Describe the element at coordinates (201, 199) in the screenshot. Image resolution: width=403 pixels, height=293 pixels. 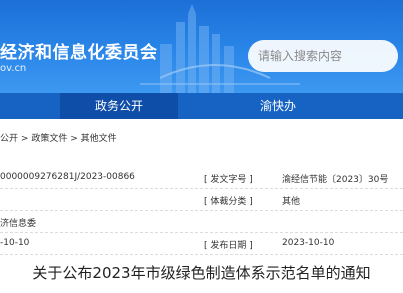
I see `info-row: [ 体裁分类 ] 其他` at that location.